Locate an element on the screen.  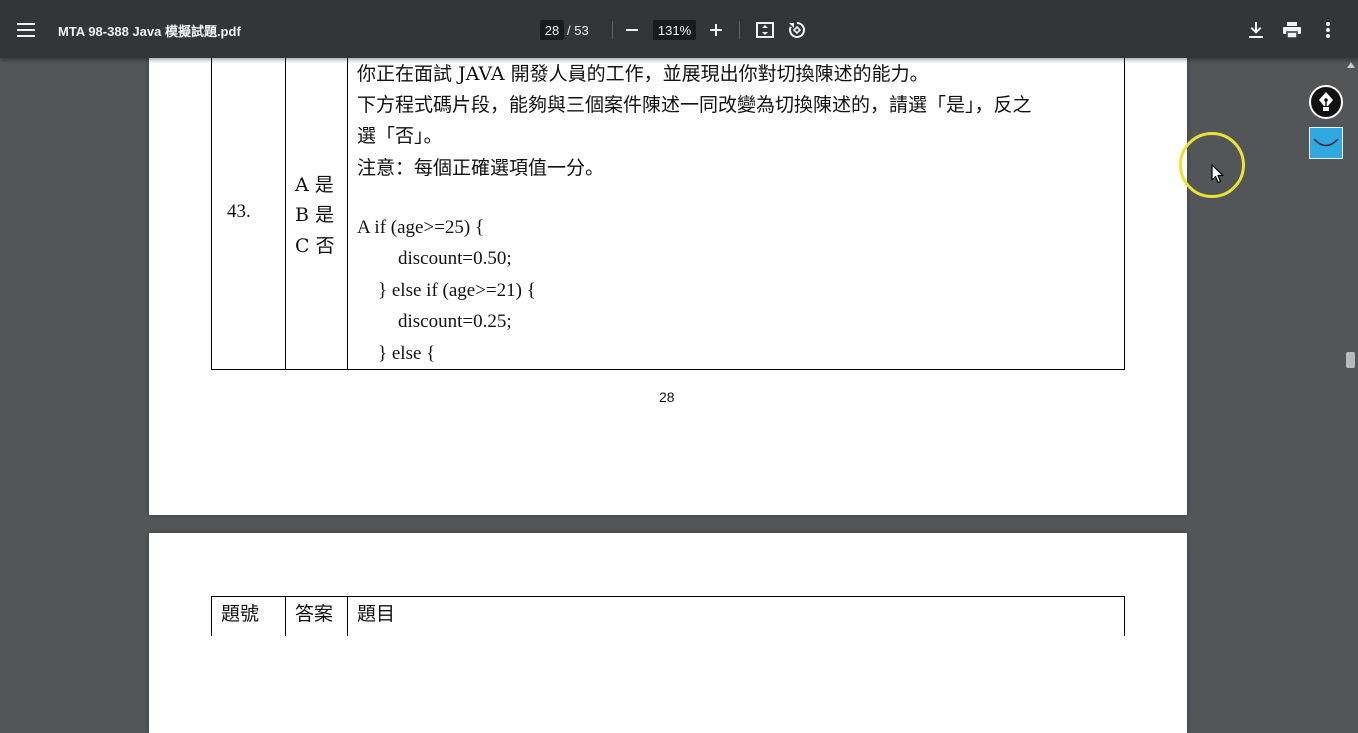
code-line: } else if (age>=21) { is located at coordinates (457, 290).